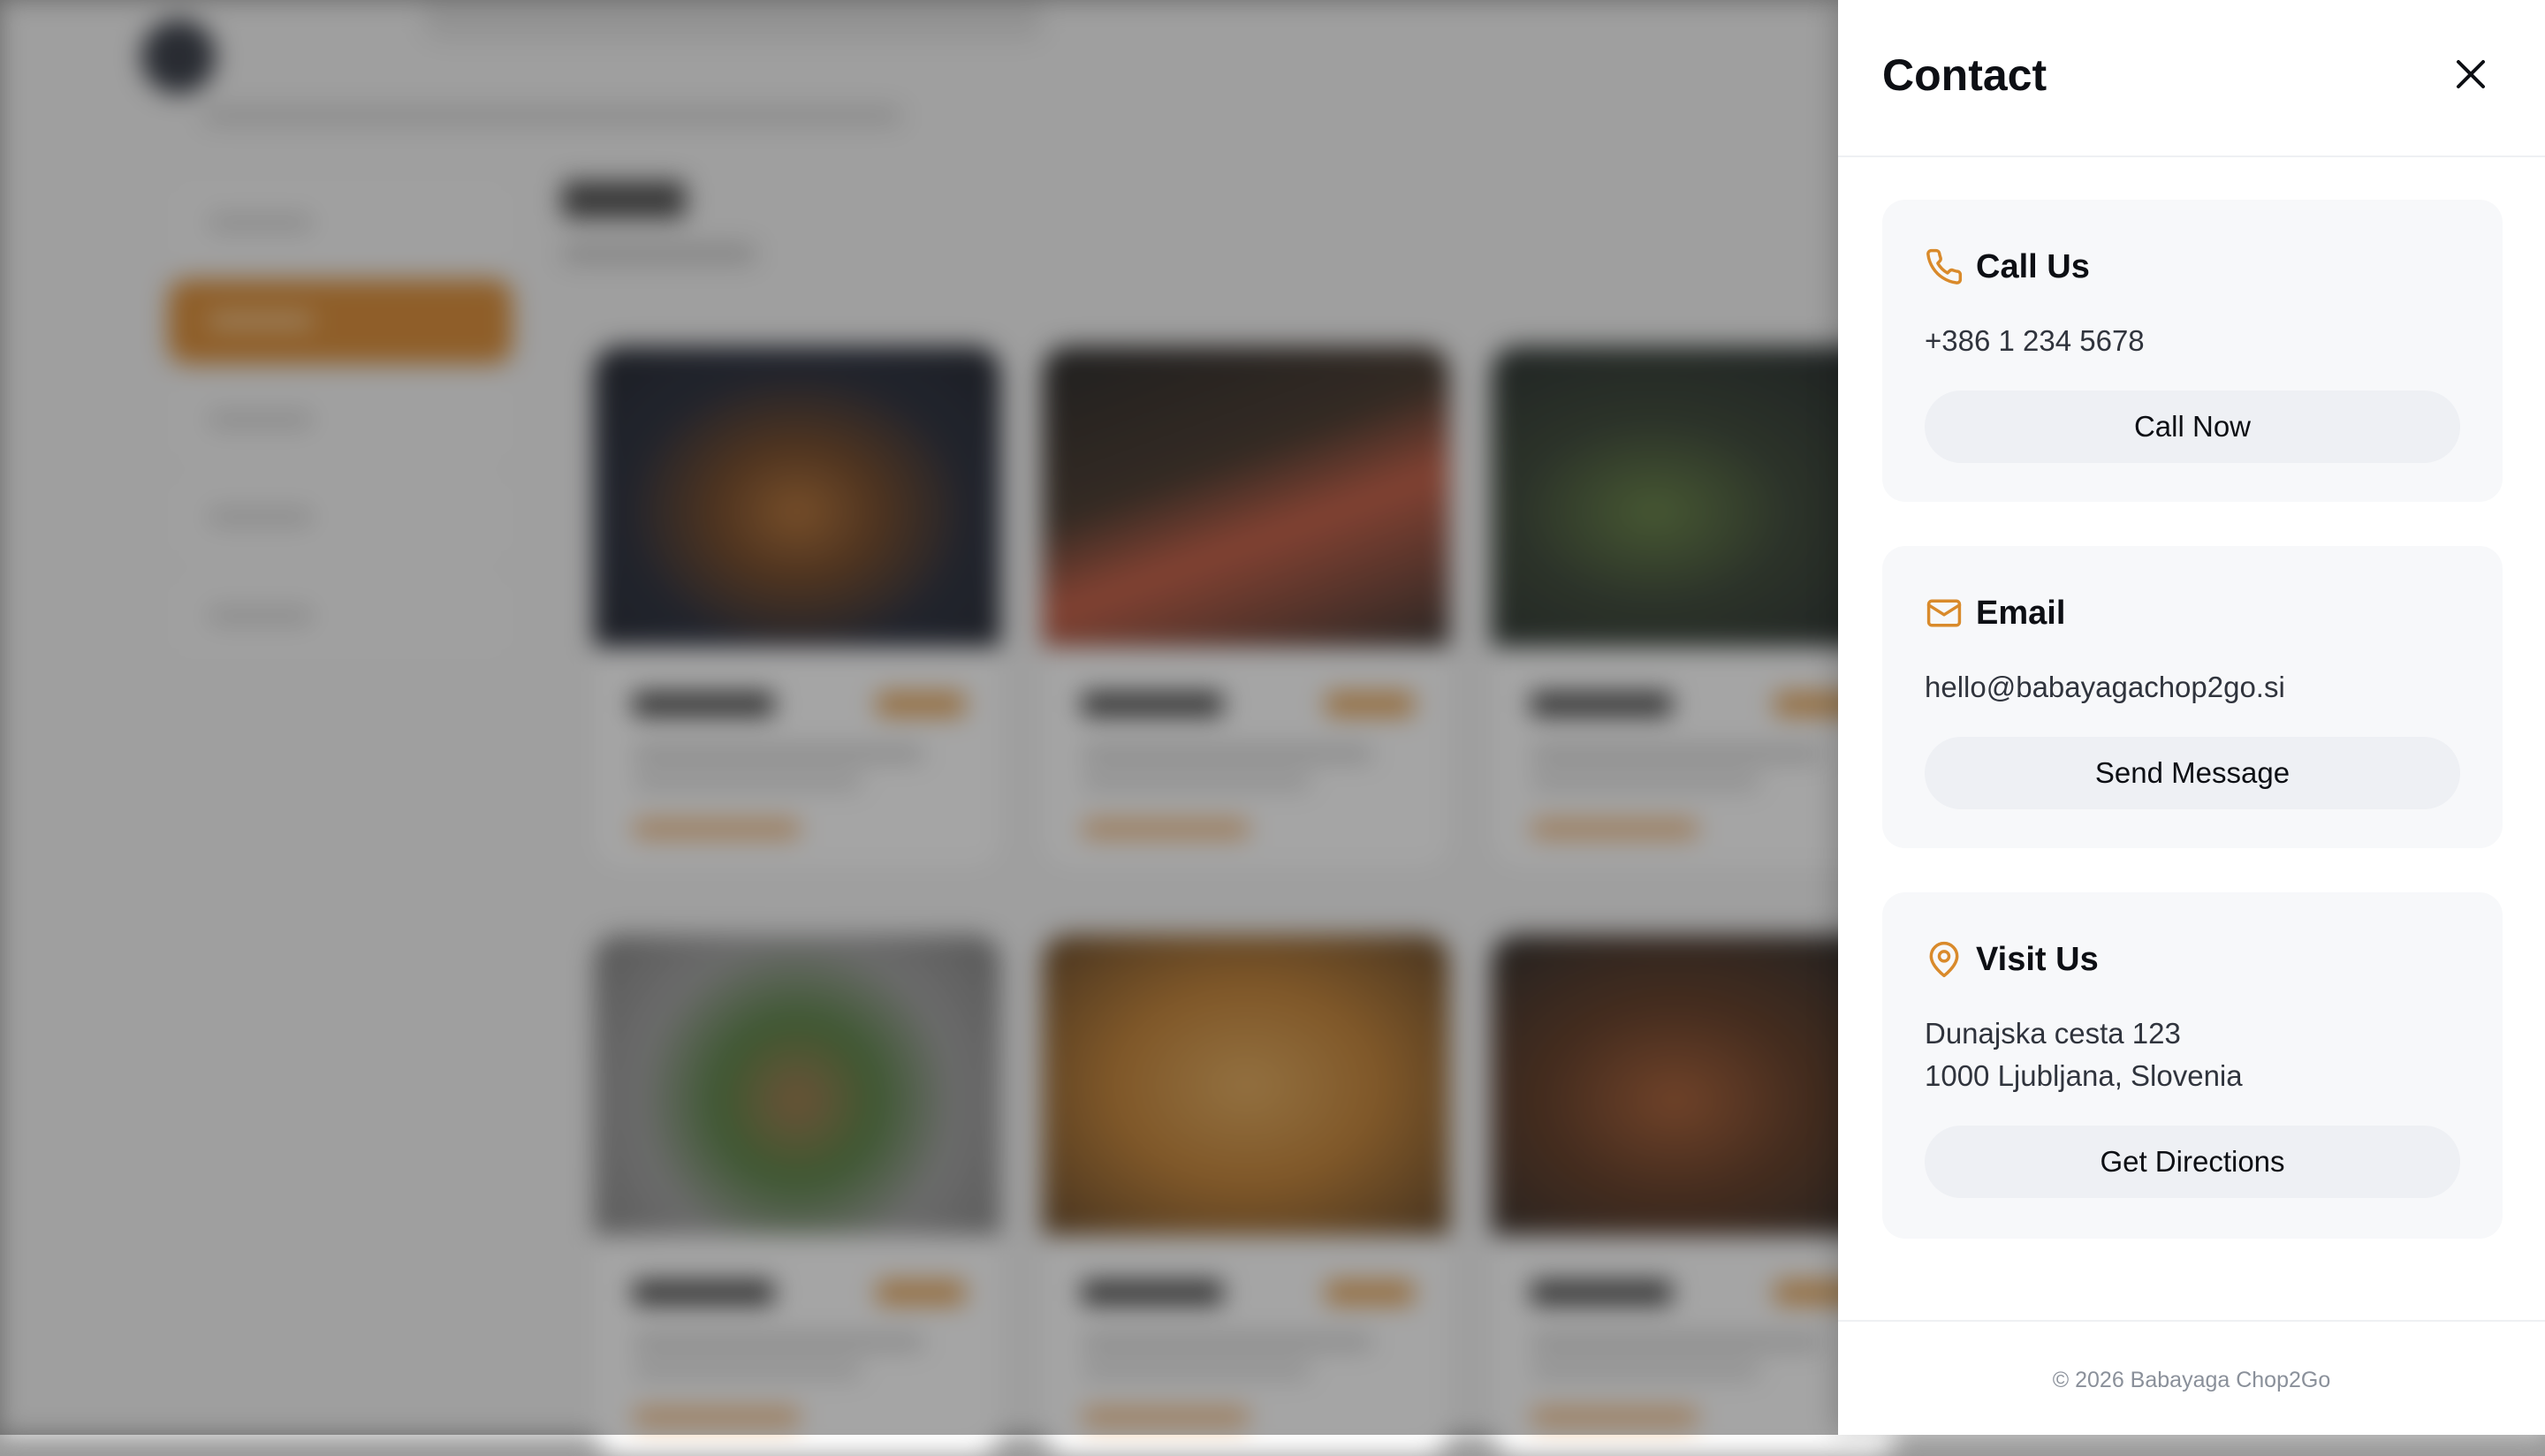 The width and height of the screenshot is (2545, 1456). Describe the element at coordinates (2192, 773) in the screenshot. I see `send-message-button: Send Message` at that location.